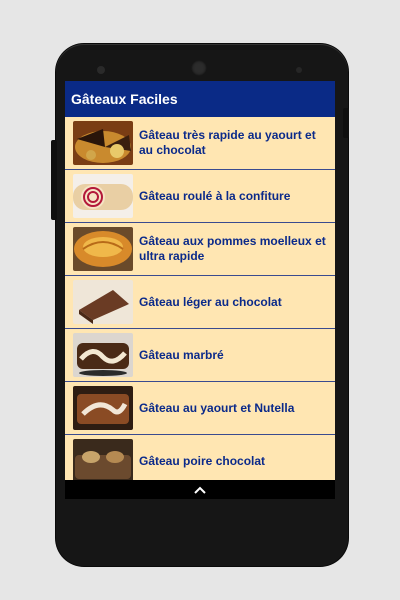 The image size is (400, 600). I want to click on navigation-bar, so click(200, 489).